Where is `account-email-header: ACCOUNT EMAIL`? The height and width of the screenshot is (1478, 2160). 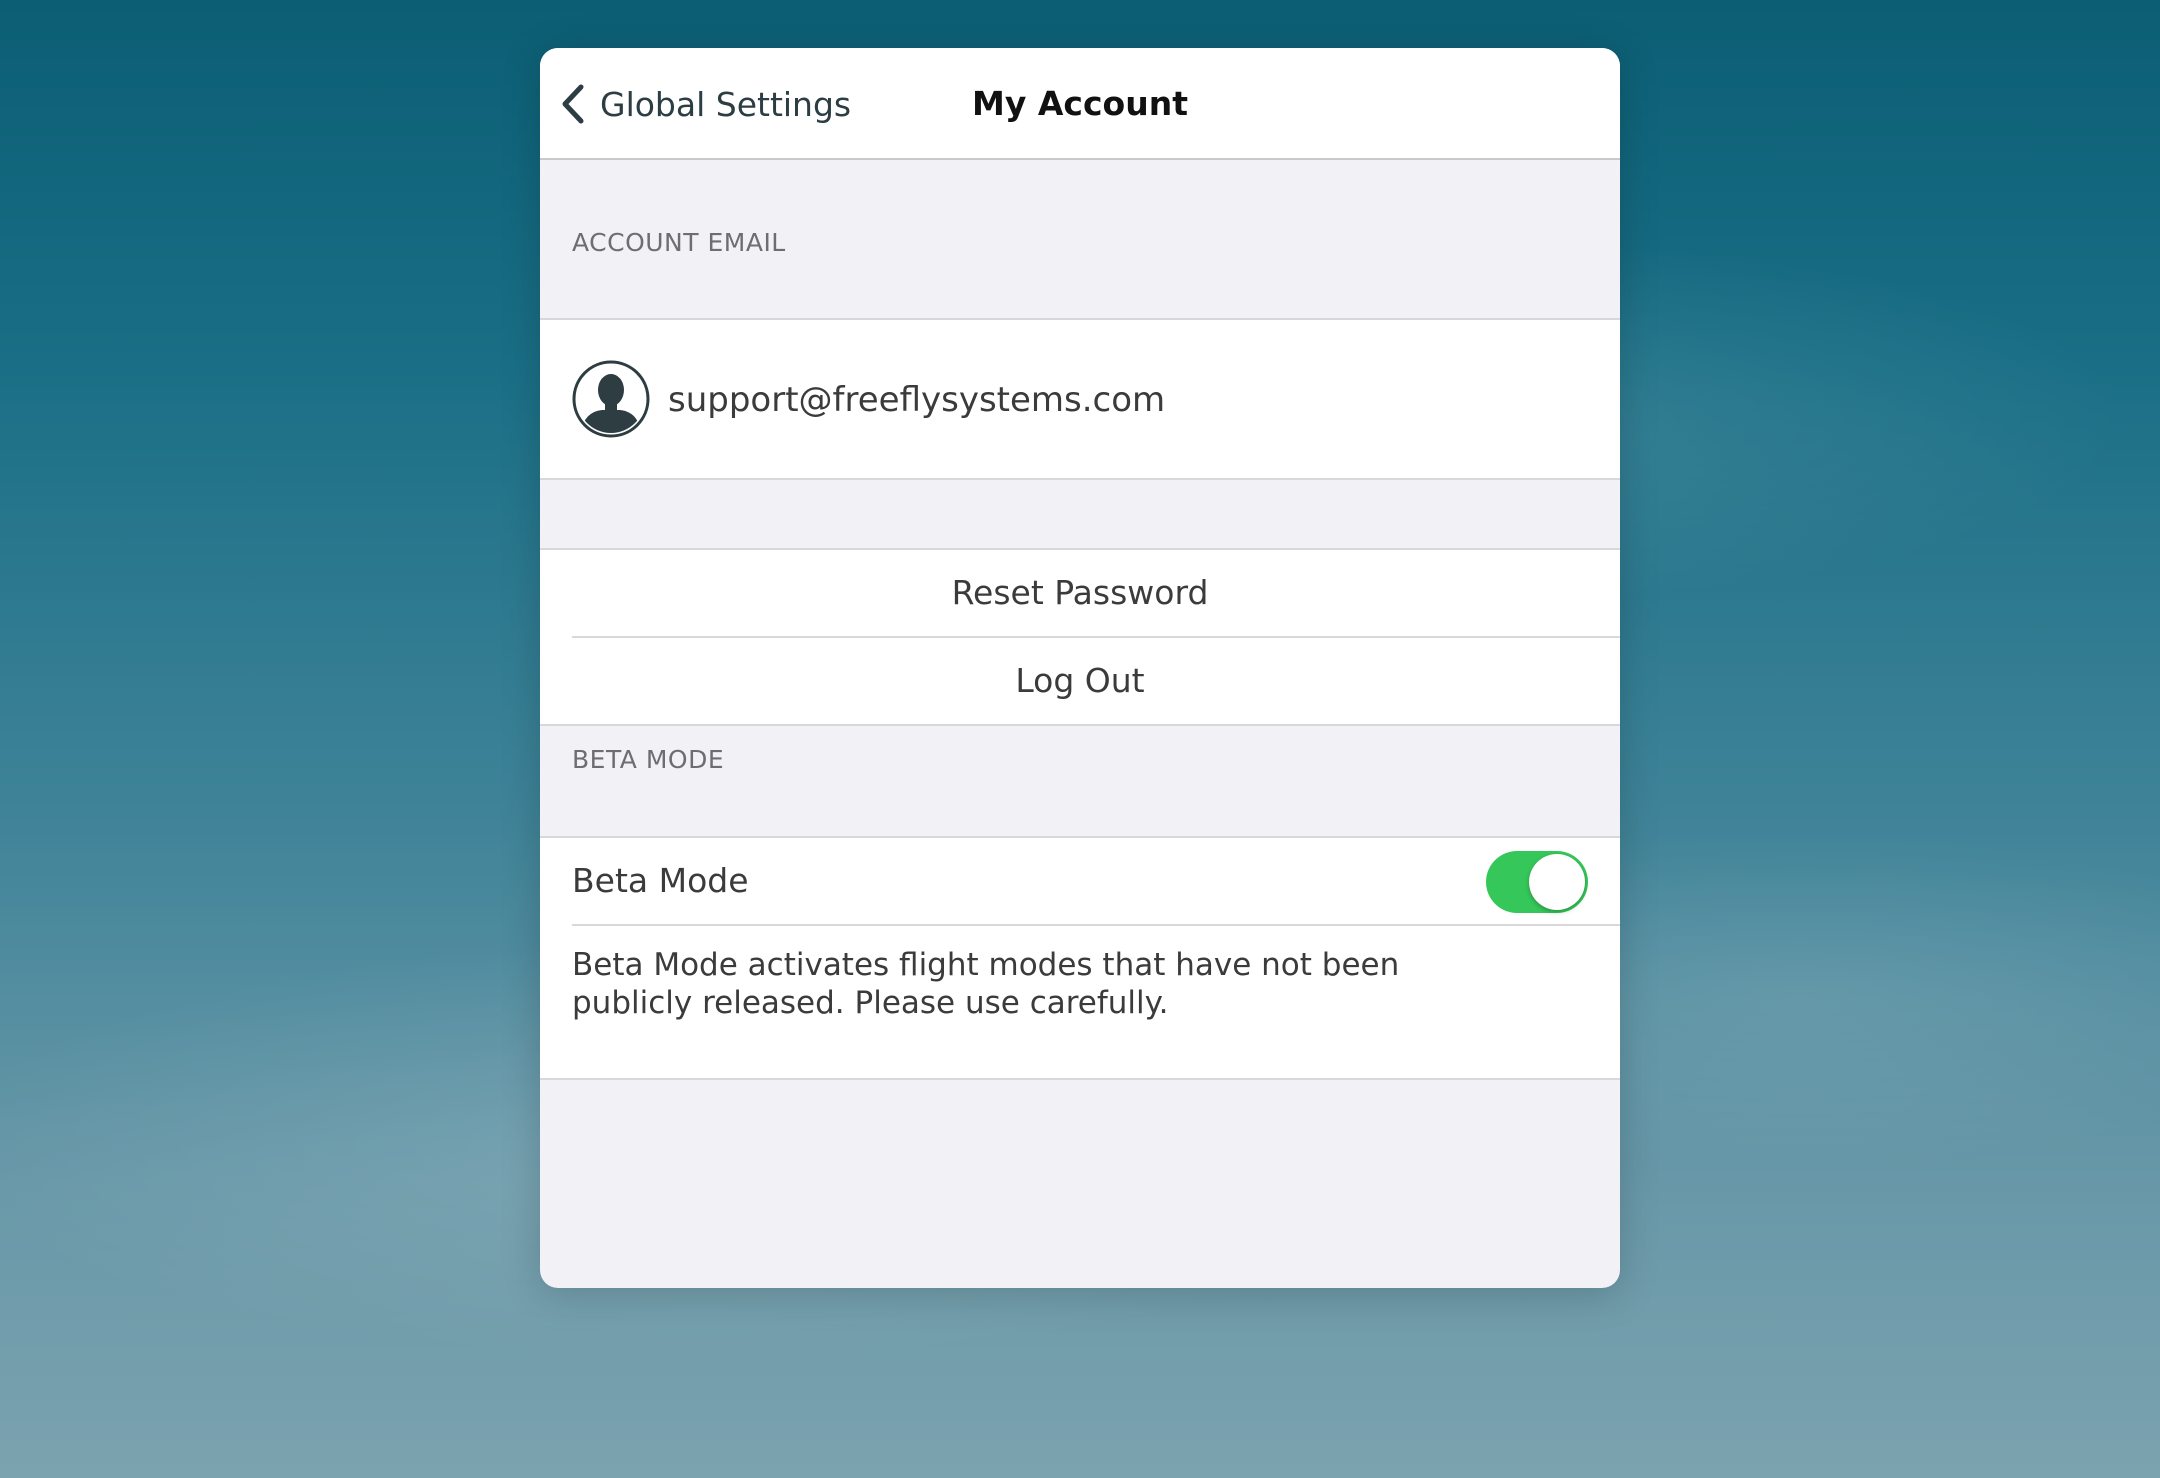
account-email-header: ACCOUNT EMAIL is located at coordinates (679, 242).